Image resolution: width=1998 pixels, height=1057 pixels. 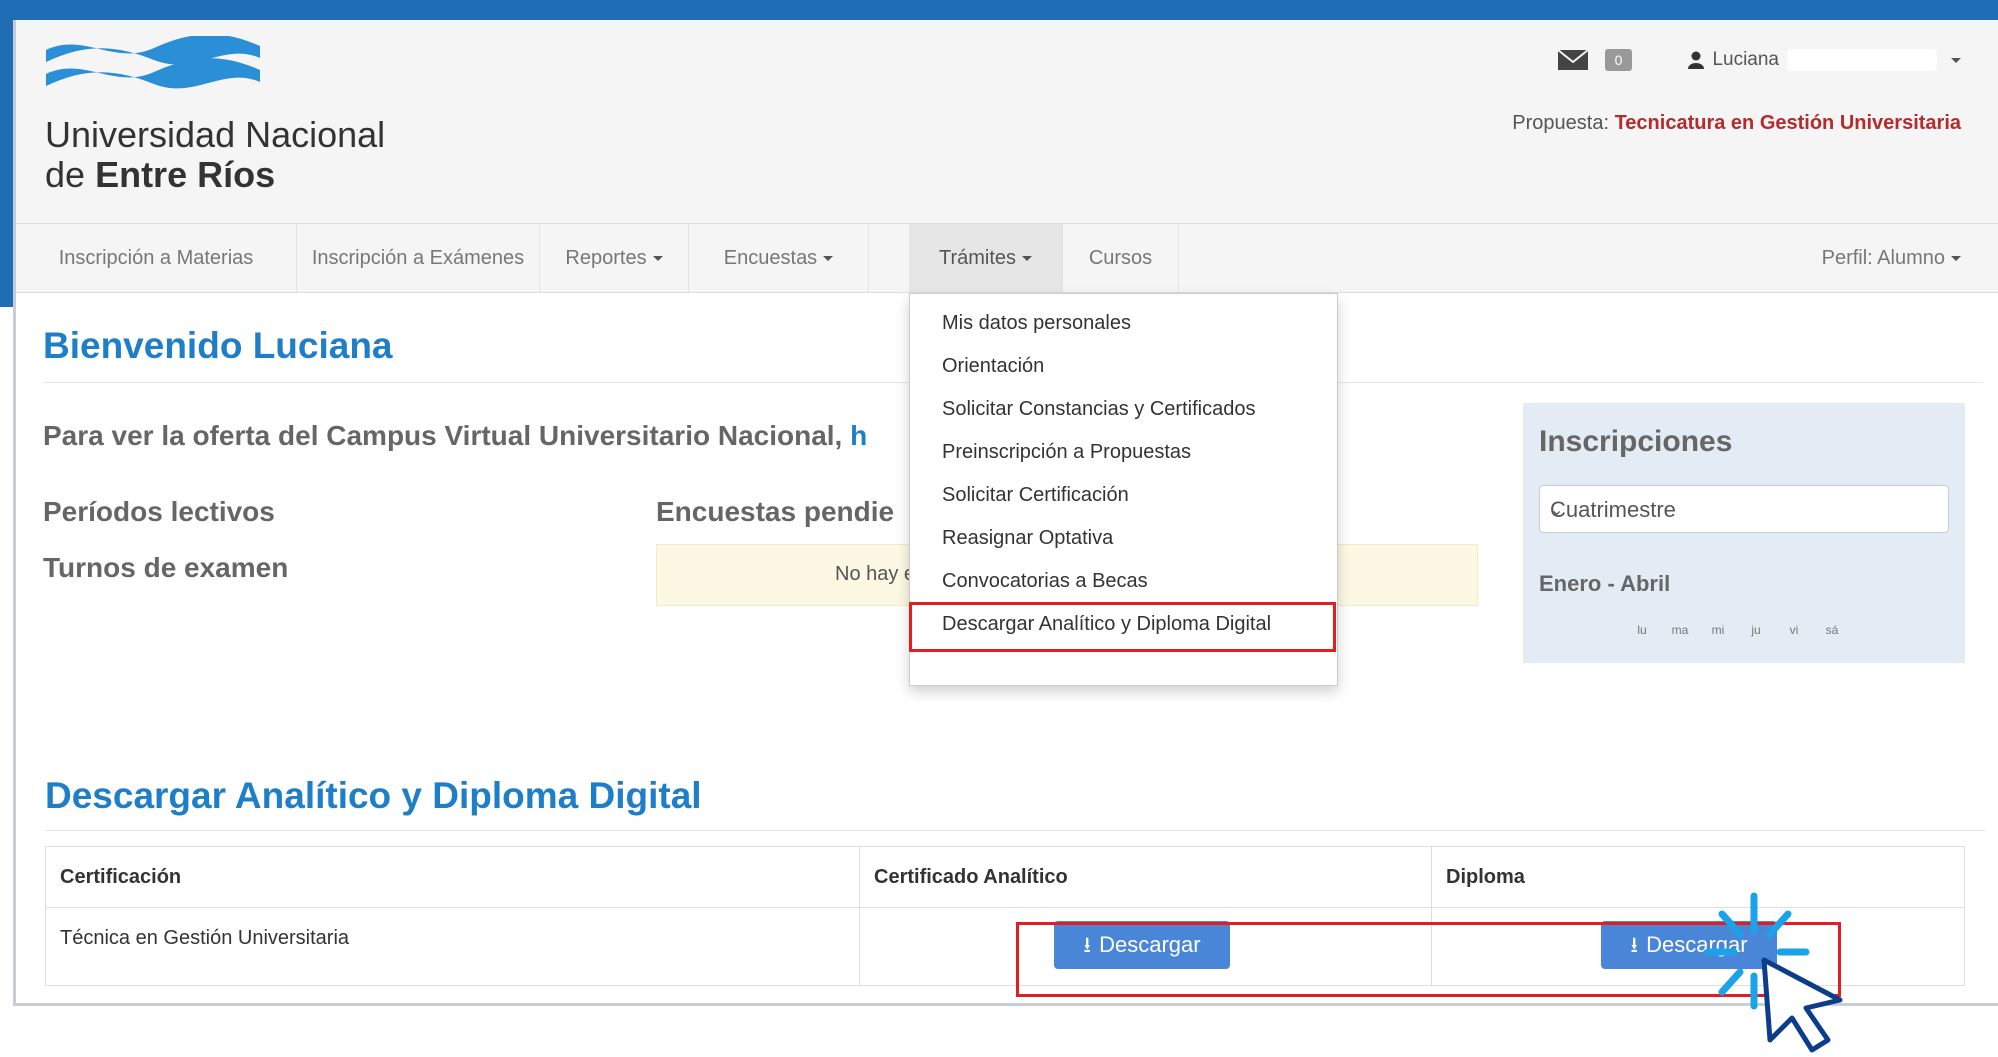 What do you see at coordinates (1557, 510) in the screenshot?
I see `chevron-down-icon: ⌄` at bounding box center [1557, 510].